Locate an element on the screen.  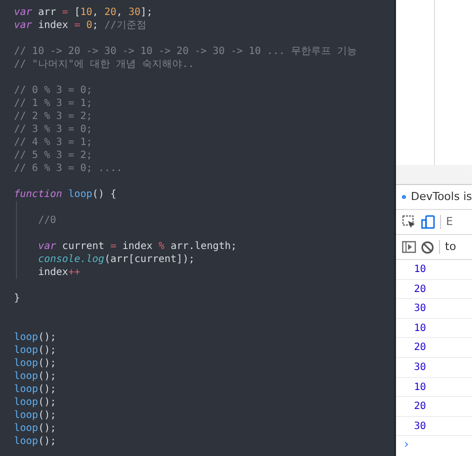
code-line: index++ is located at coordinates (58, 272).